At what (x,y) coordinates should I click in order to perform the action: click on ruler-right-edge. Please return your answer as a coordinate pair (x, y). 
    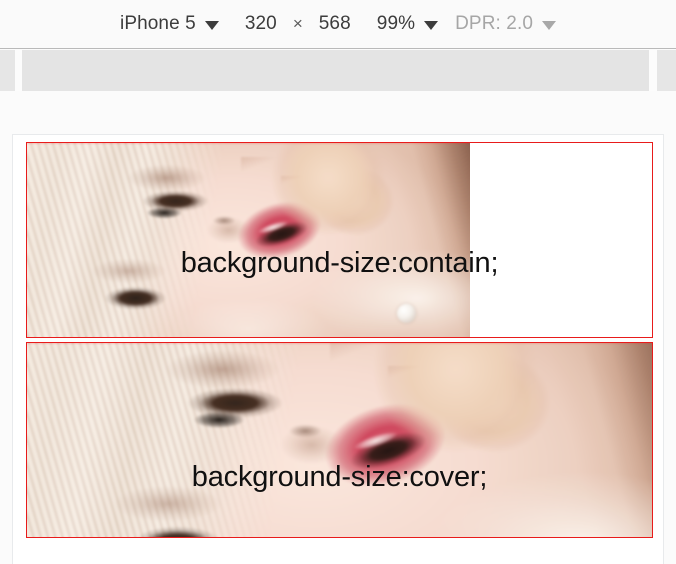
    Looking at the image, I should click on (666, 70).